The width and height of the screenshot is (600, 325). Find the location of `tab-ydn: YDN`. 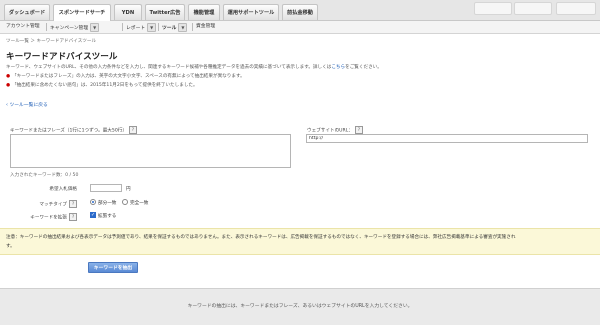

tab-ydn: YDN is located at coordinates (128, 12).